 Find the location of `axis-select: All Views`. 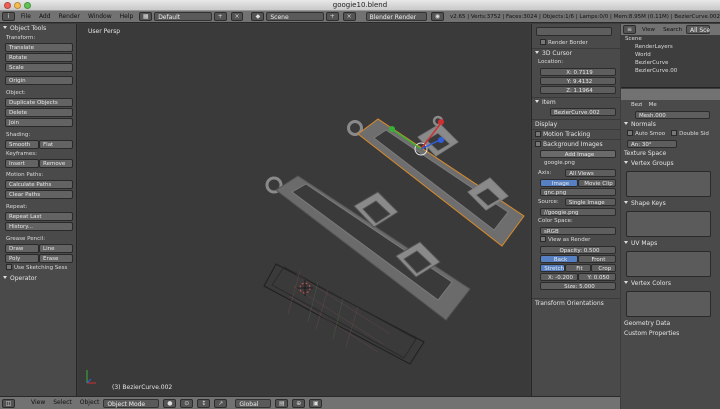

axis-select: All Views is located at coordinates (590, 173).